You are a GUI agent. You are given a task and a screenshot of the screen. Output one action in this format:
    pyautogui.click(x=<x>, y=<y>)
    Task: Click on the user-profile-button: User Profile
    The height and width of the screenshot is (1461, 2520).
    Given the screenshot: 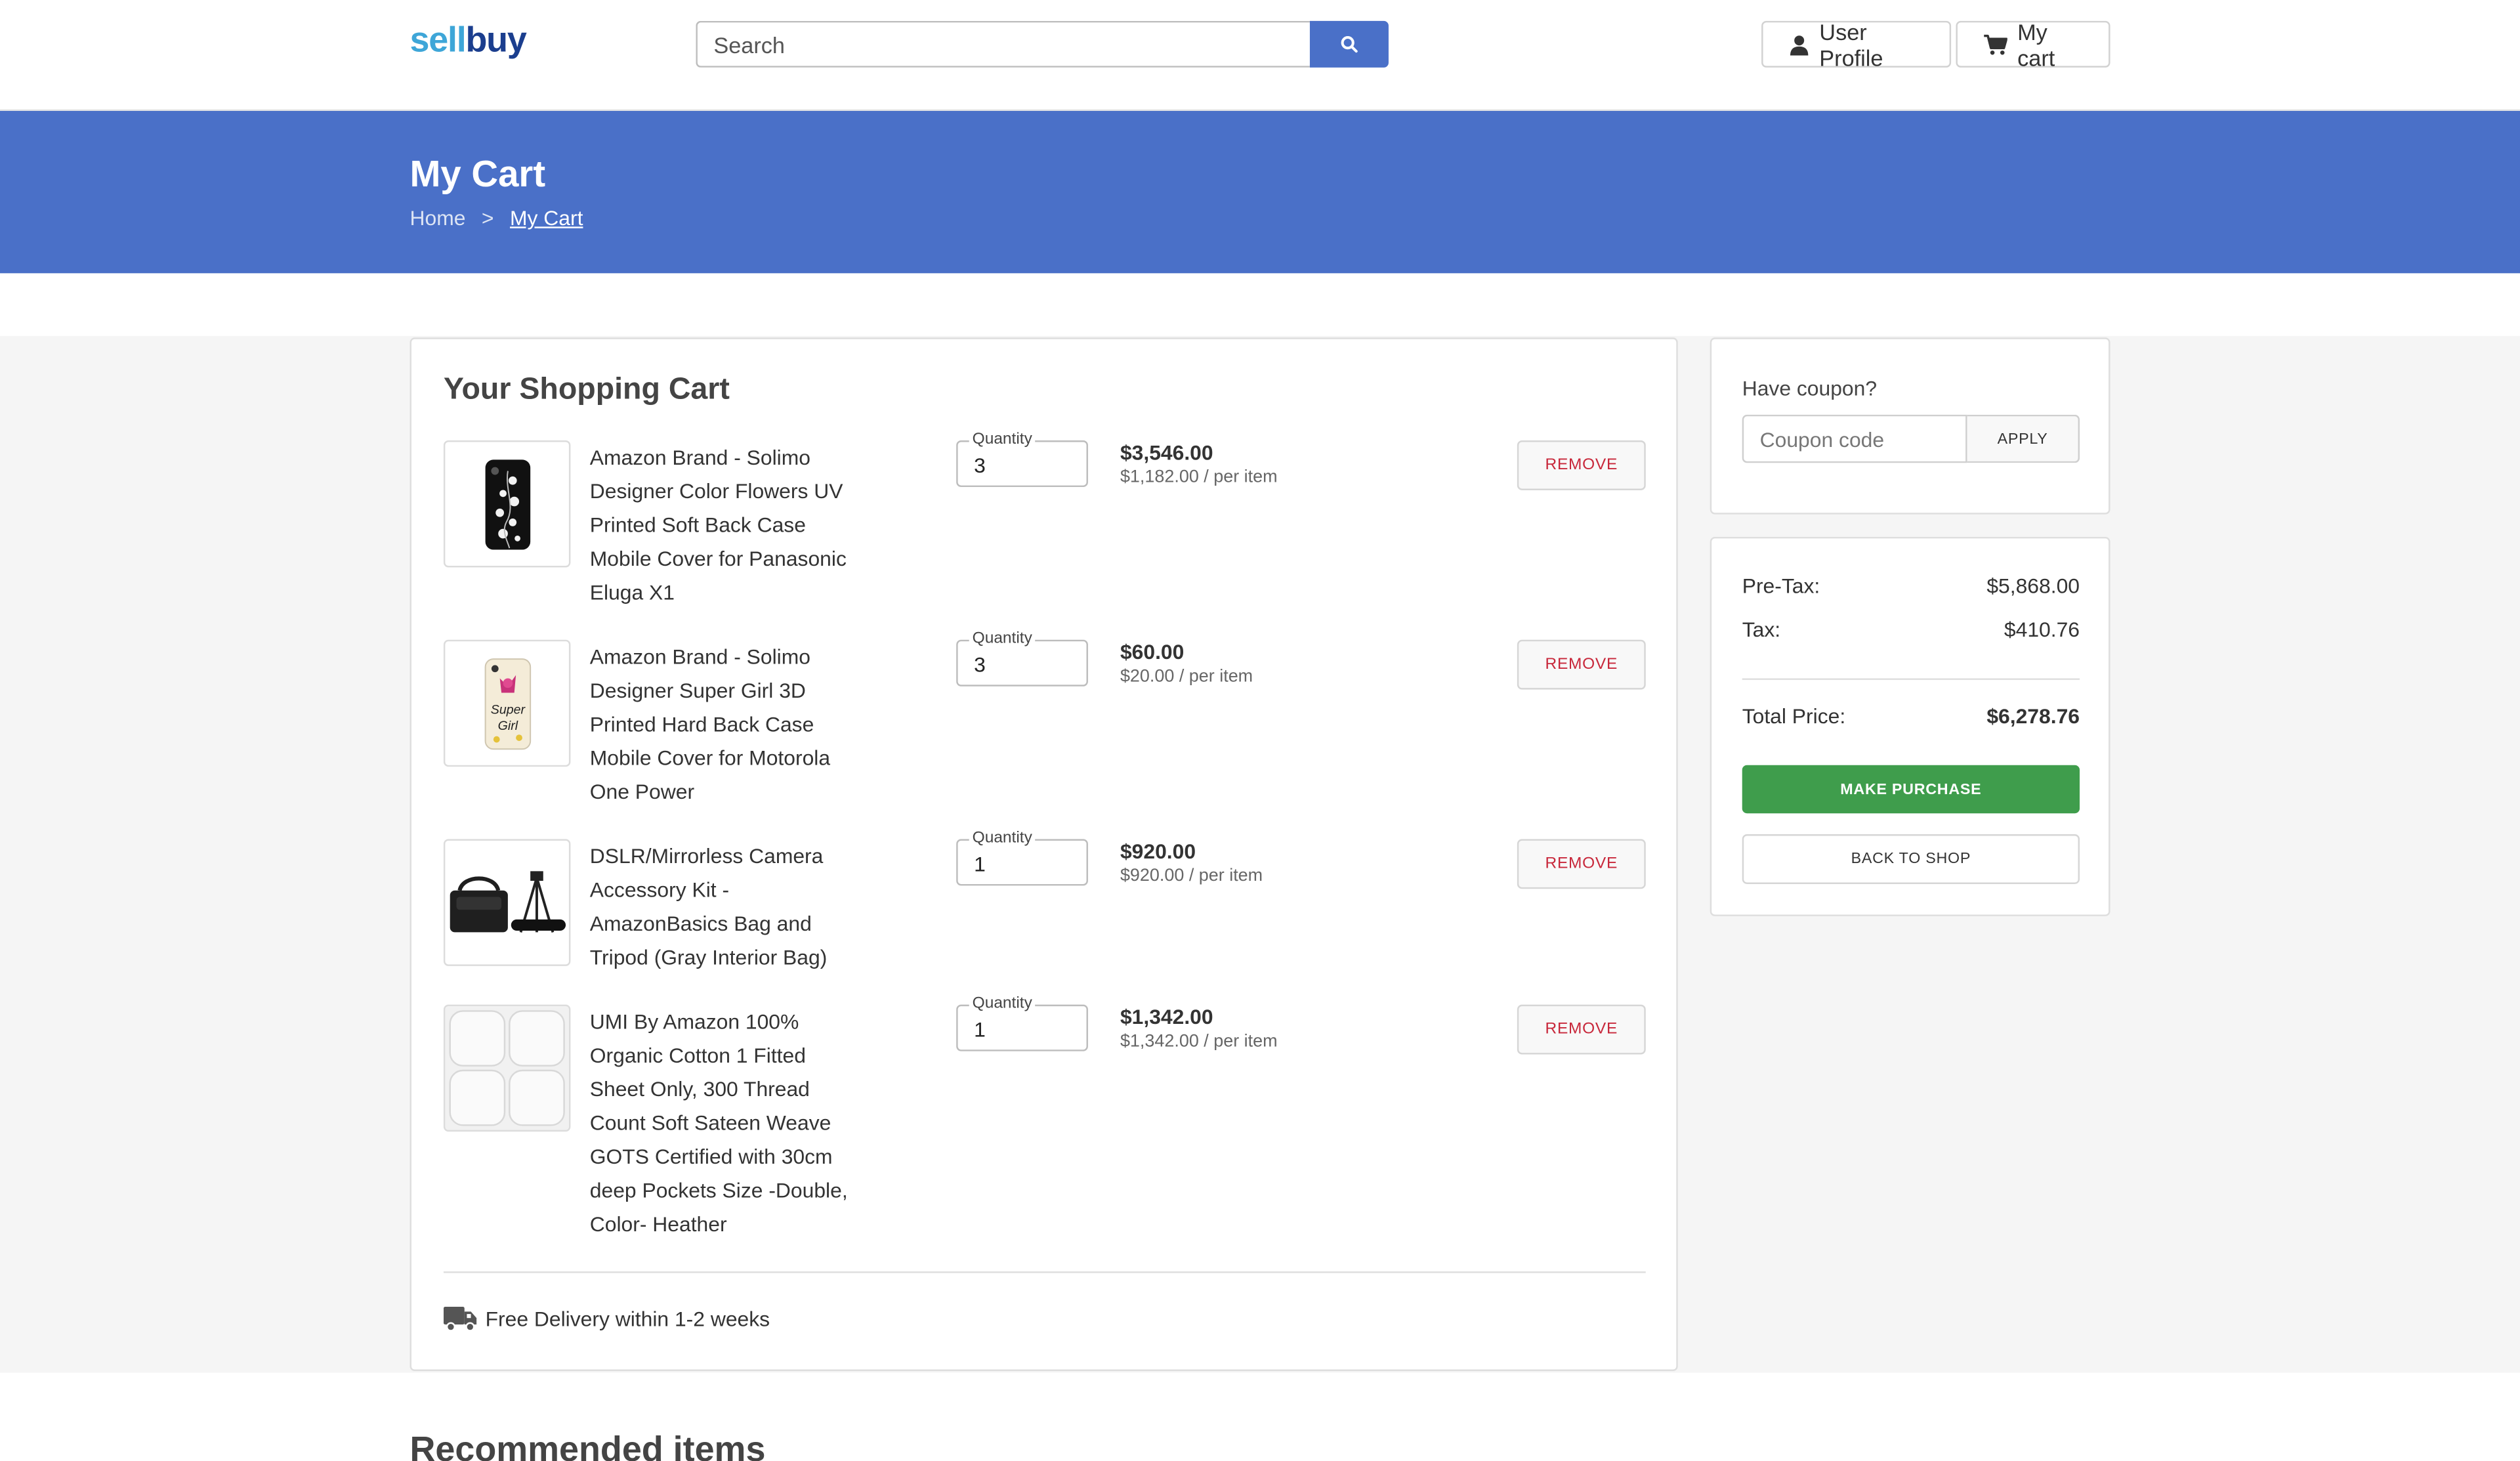 What is the action you would take?
    pyautogui.click(x=1856, y=44)
    